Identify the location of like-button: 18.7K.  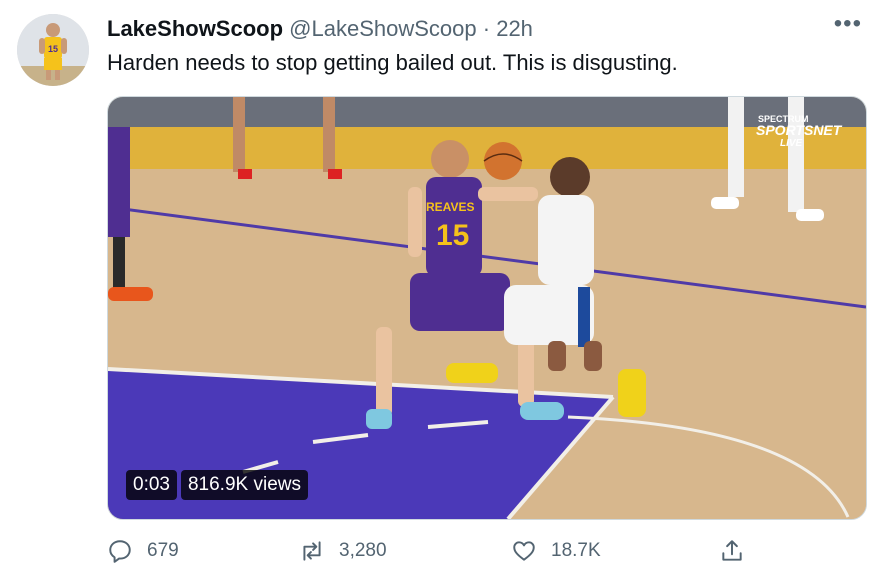
(556, 551).